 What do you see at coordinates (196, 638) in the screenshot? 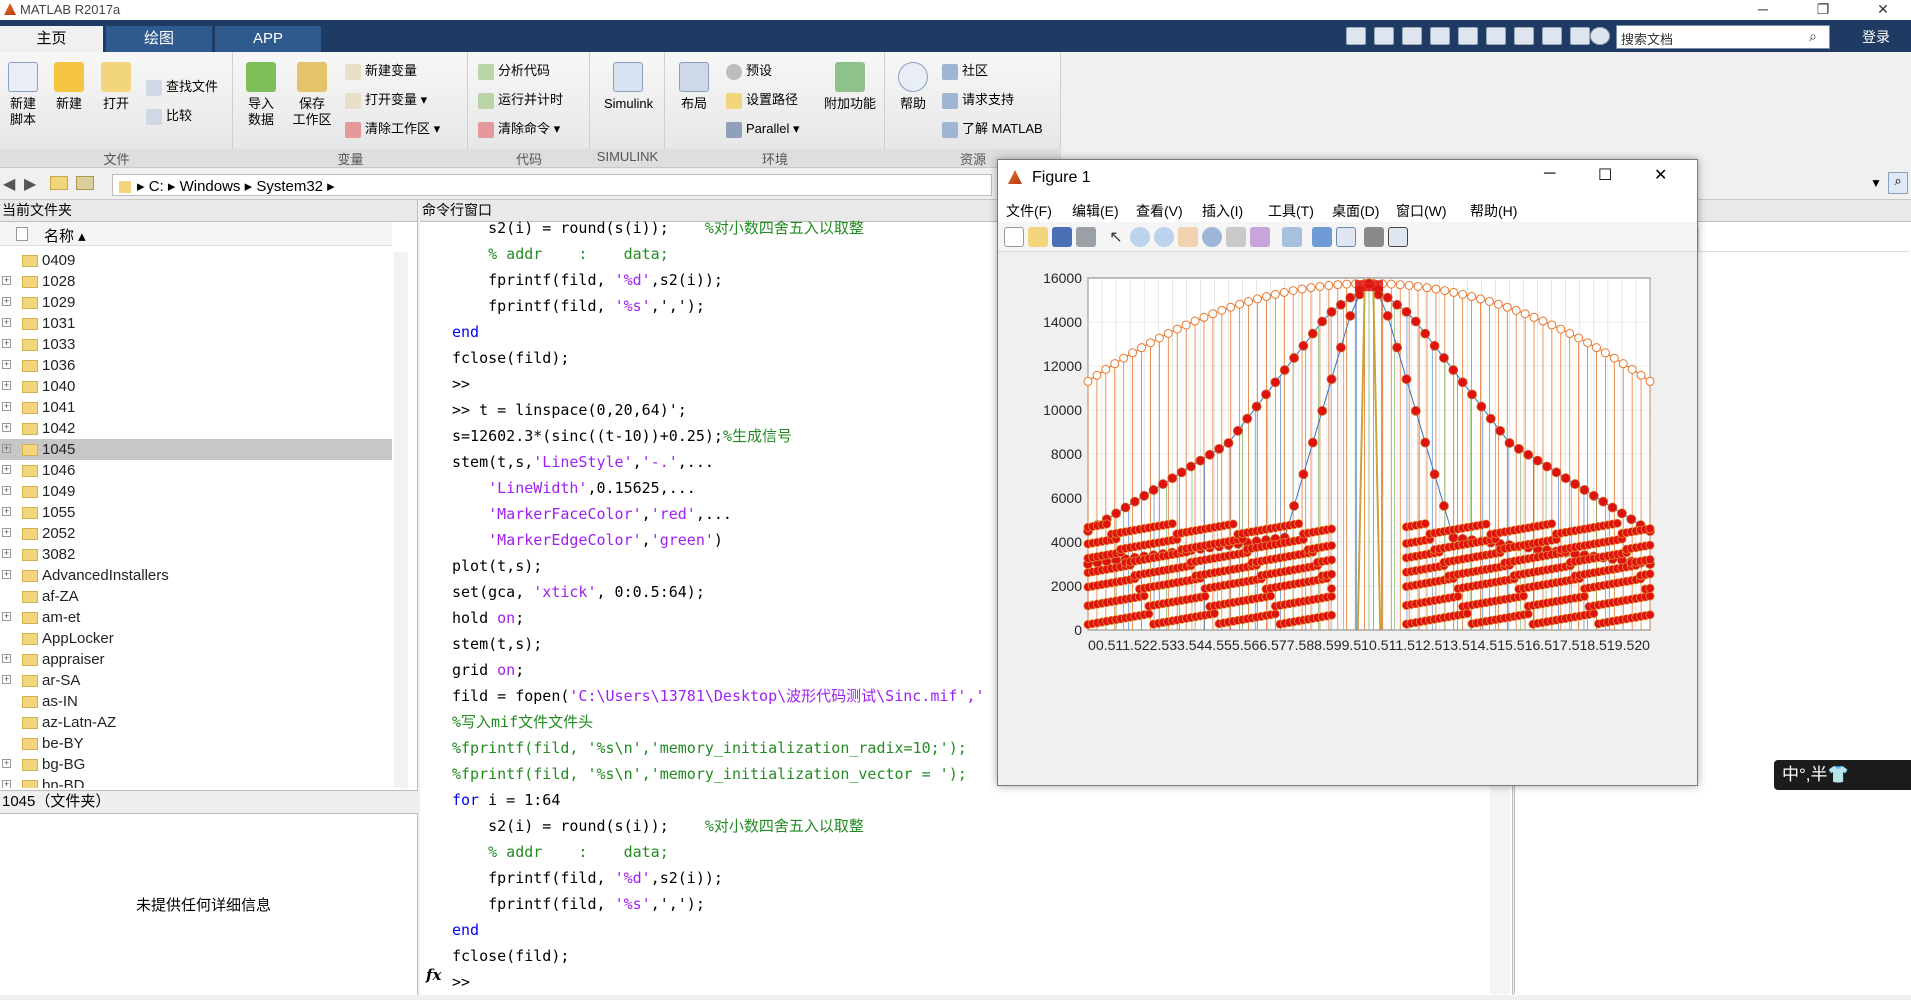
I see `file-list-item: AppLocker` at bounding box center [196, 638].